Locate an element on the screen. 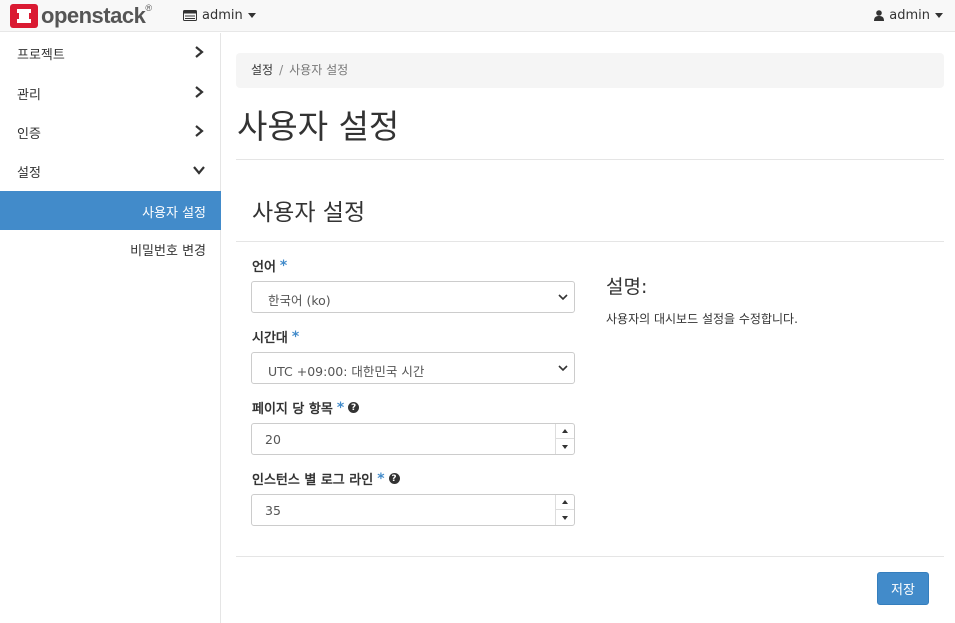 The height and width of the screenshot is (623, 955). page-size-label: 페이지 당 항목 * ? is located at coordinates (306, 407).